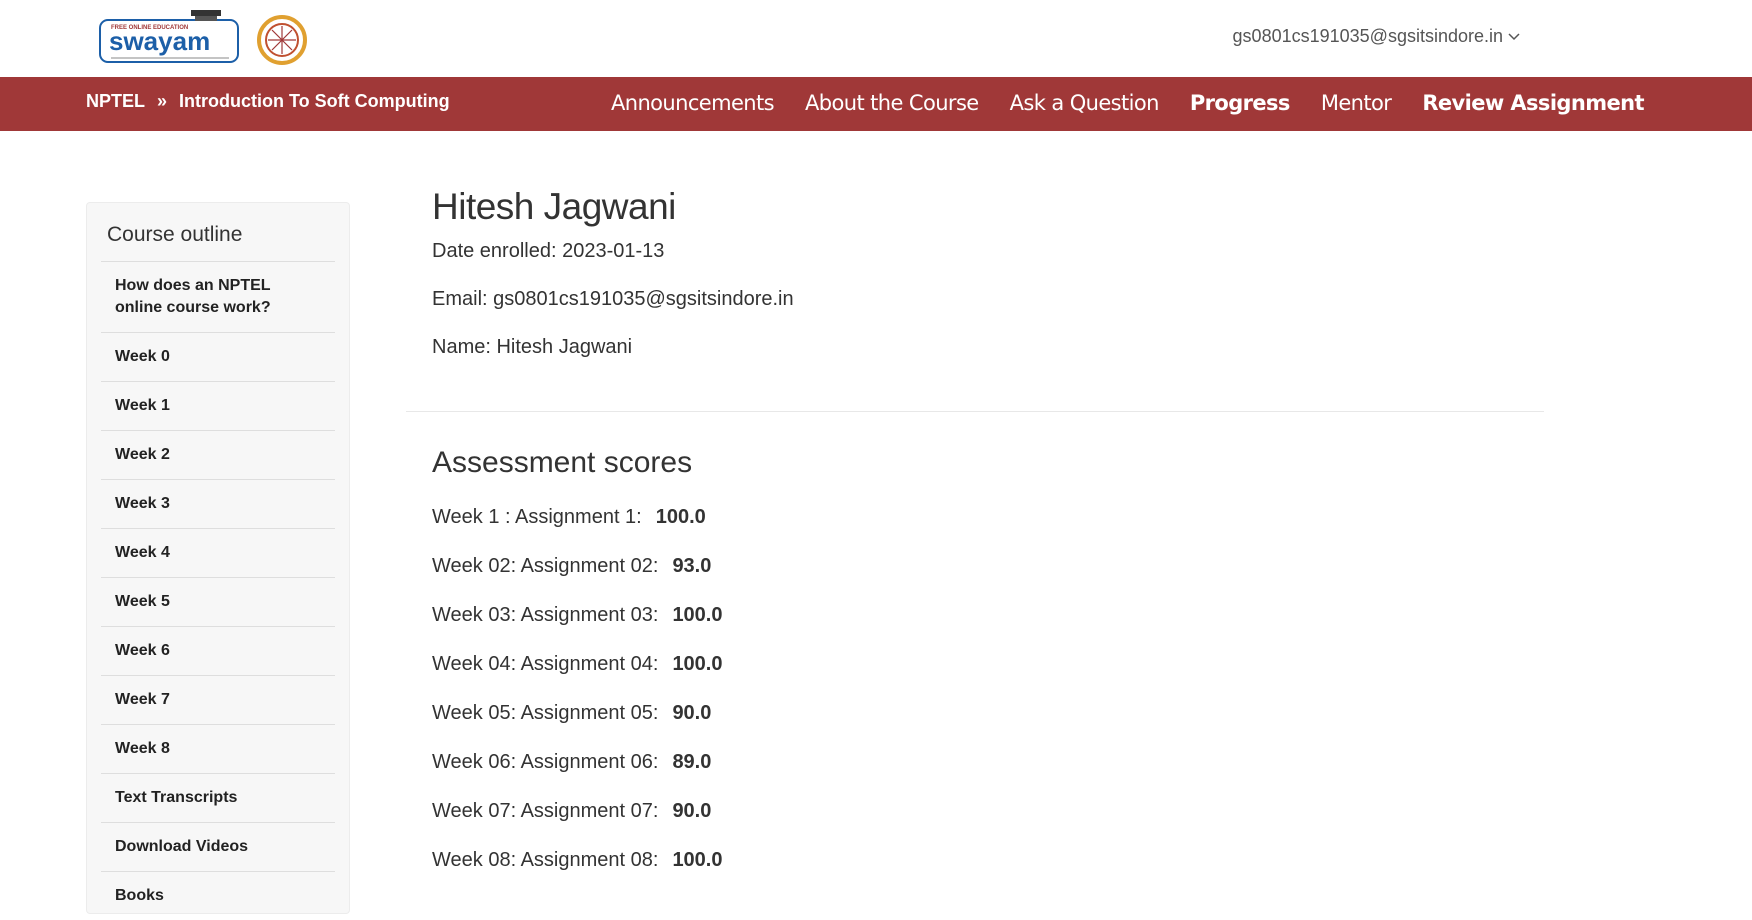  I want to click on sidebar-item-week-4: Week 4, so click(218, 552).